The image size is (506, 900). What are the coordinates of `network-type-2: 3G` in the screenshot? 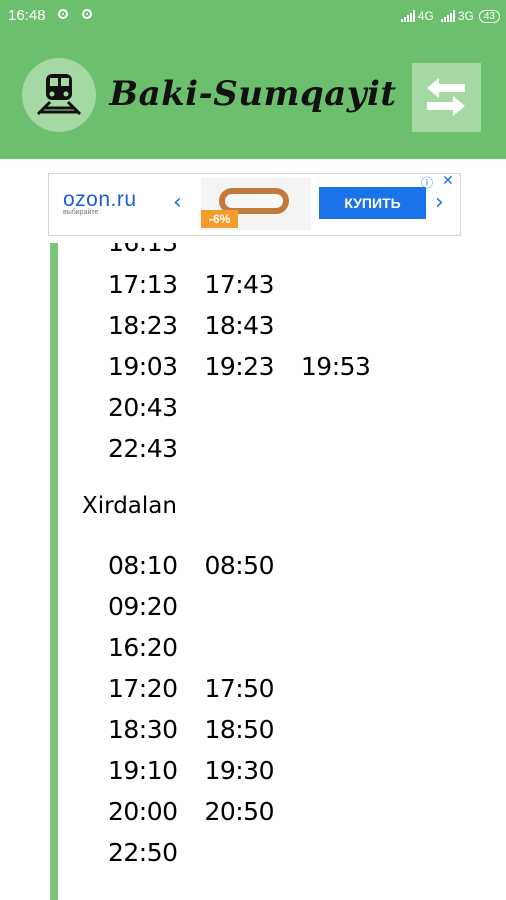 It's located at (465, 16).